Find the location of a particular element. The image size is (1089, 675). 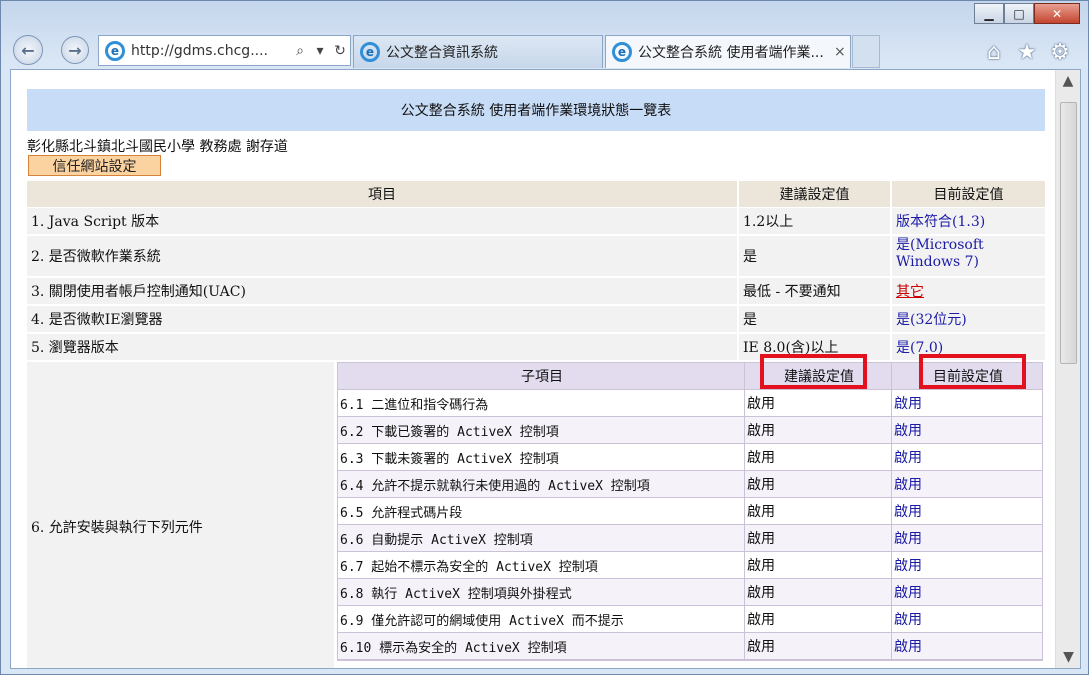

sub-header-item: 子項目 is located at coordinates (541, 376).